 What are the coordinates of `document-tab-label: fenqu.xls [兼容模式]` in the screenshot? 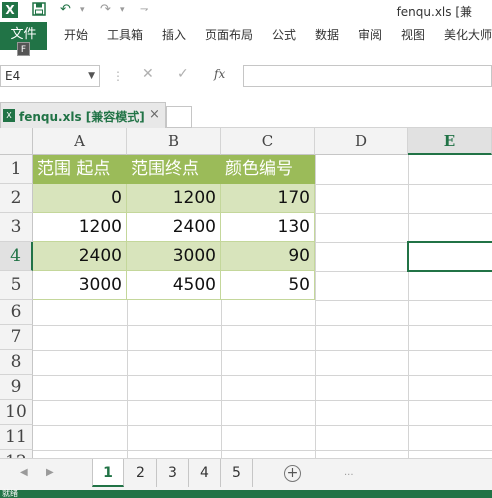 It's located at (82, 117).